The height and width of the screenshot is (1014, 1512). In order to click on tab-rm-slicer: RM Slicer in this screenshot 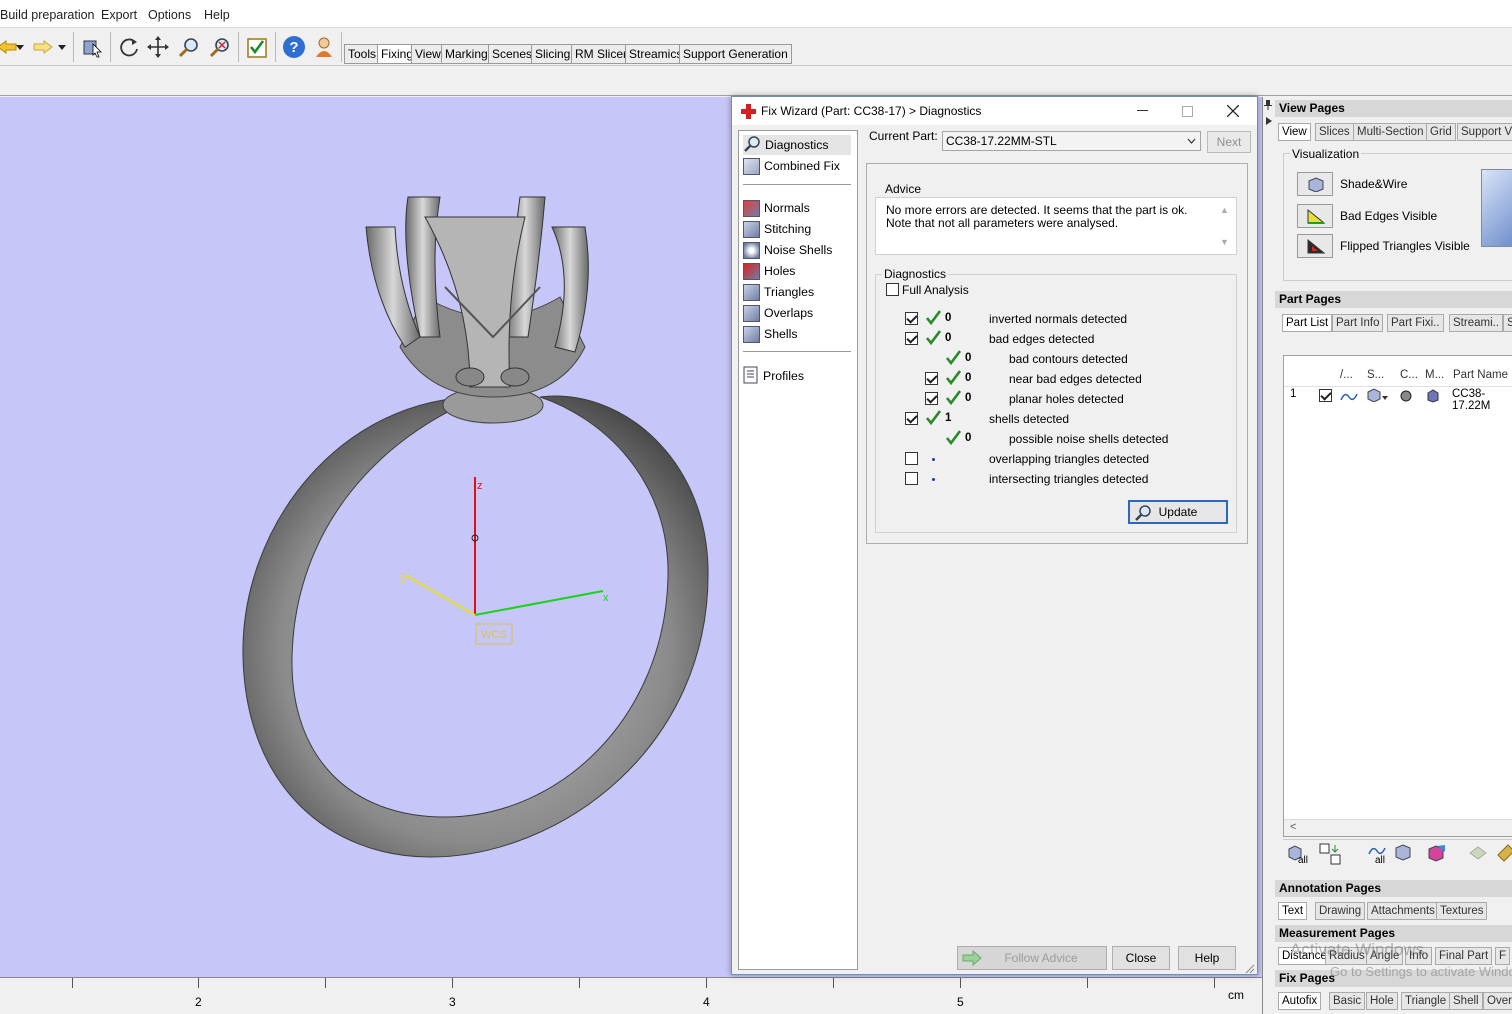, I will do `click(601, 54)`.